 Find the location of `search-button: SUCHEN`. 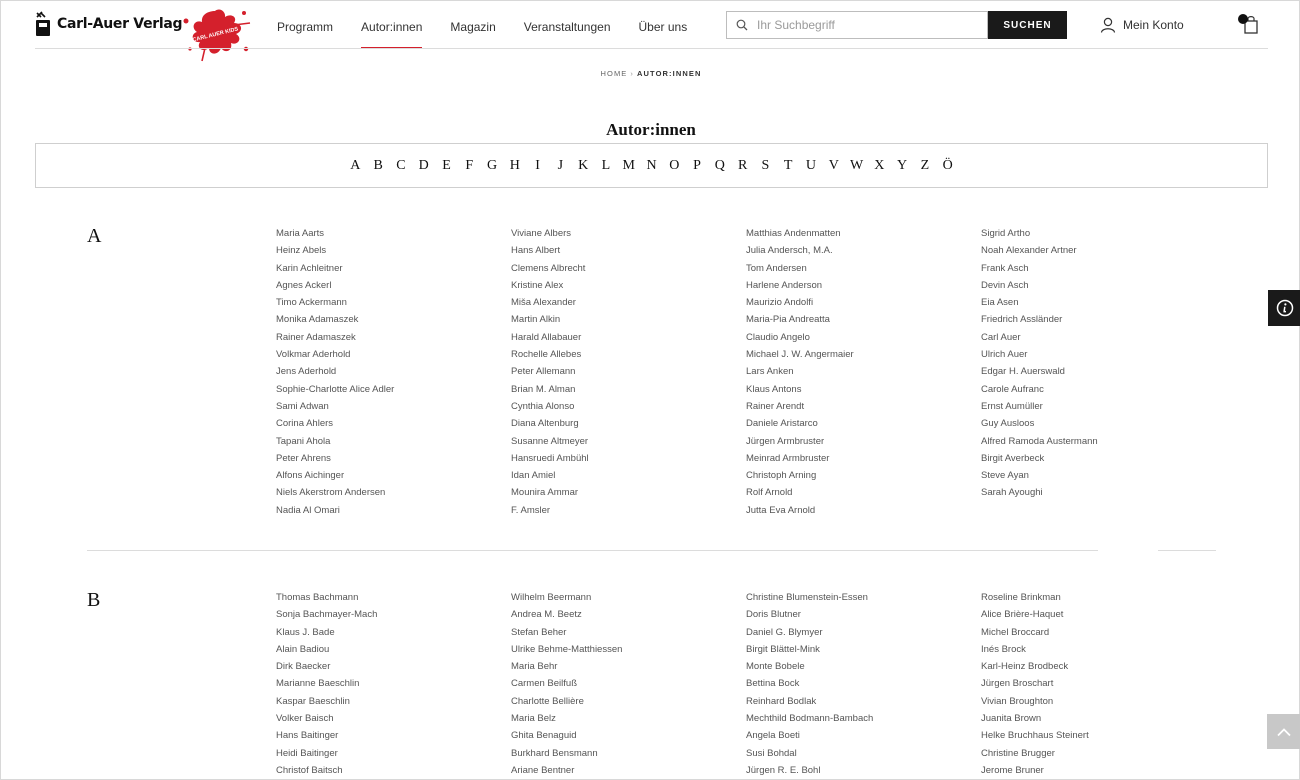

search-button: SUCHEN is located at coordinates (1027, 25).